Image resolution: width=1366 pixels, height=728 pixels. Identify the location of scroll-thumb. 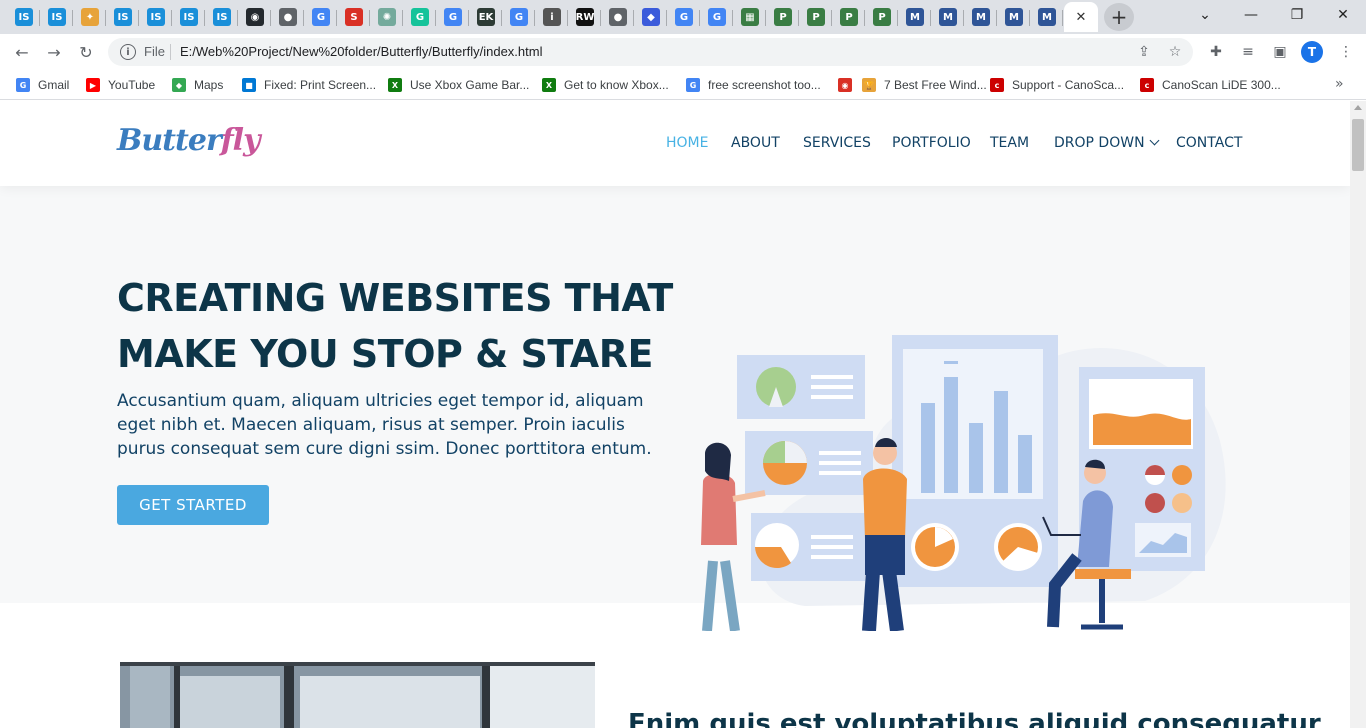
(1358, 145).